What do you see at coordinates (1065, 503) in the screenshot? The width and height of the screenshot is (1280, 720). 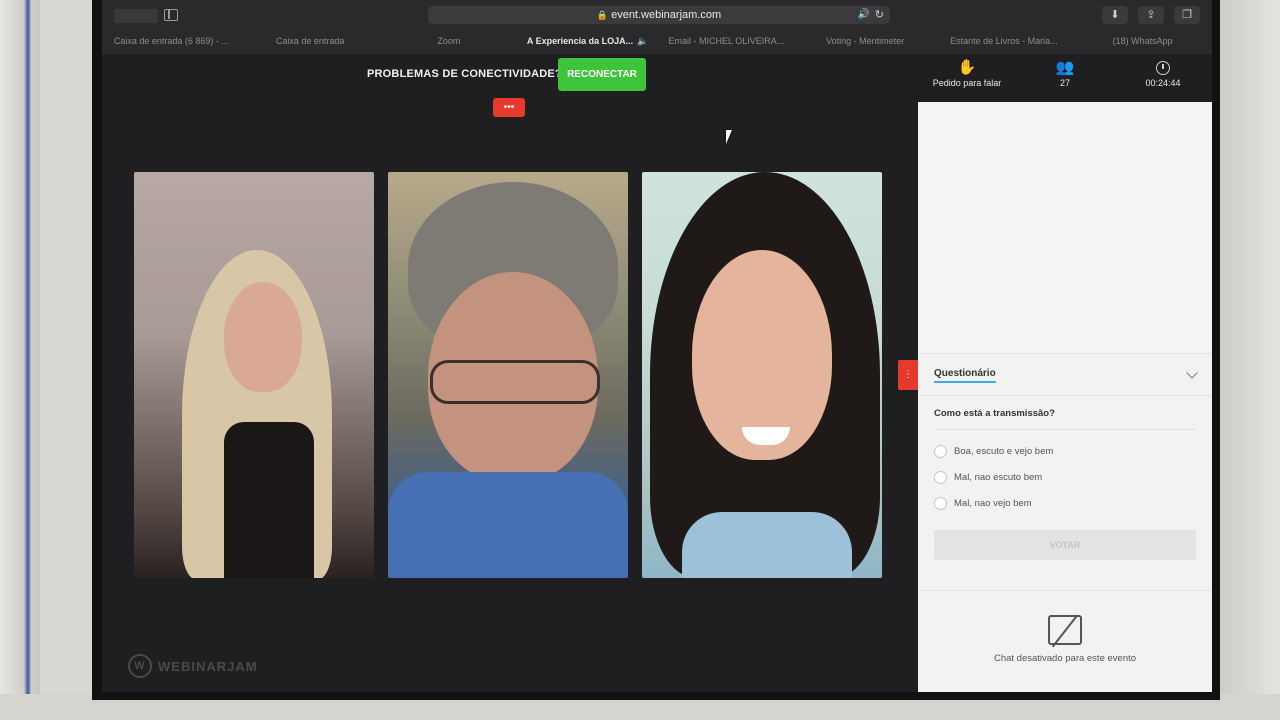 I see `quiz-option: Mal, nao vejo bem` at bounding box center [1065, 503].